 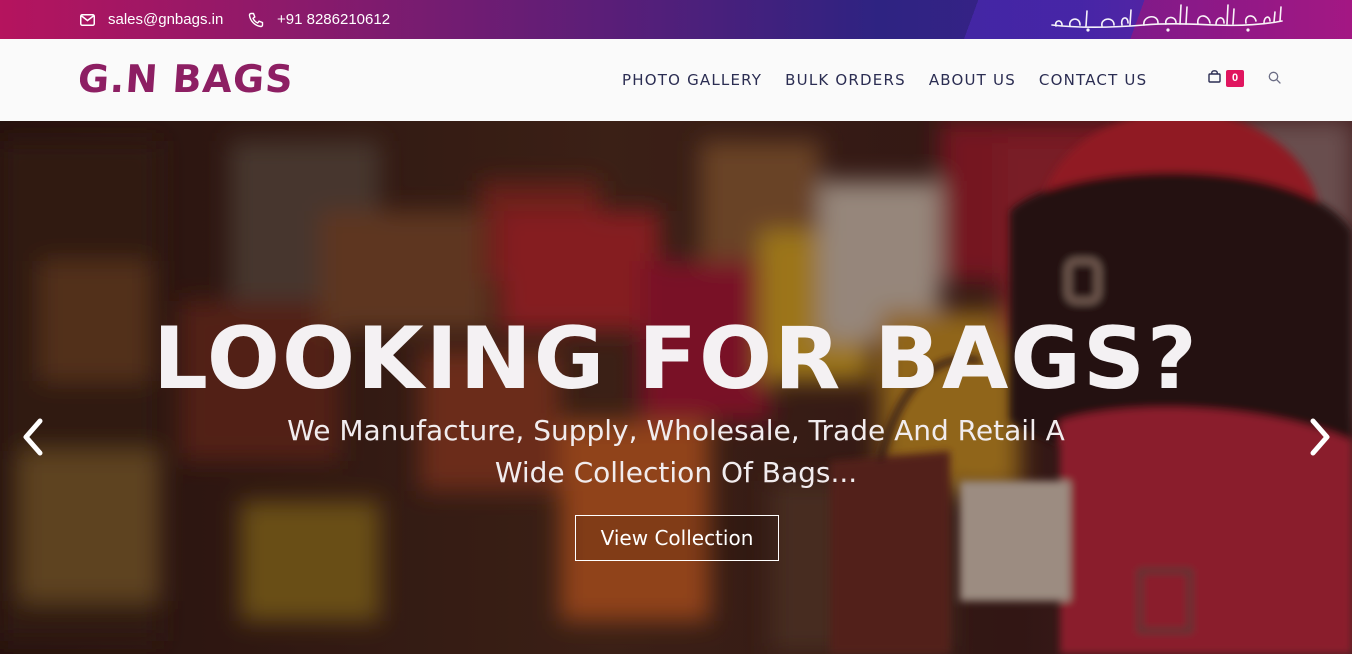 I want to click on cart-count-badge: 0, so click(x=1235, y=78).